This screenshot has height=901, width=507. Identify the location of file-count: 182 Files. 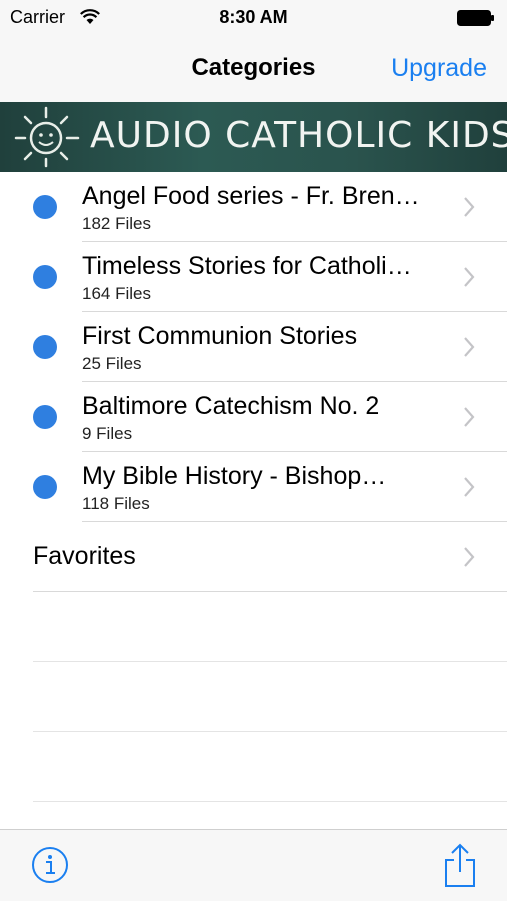
(116, 223).